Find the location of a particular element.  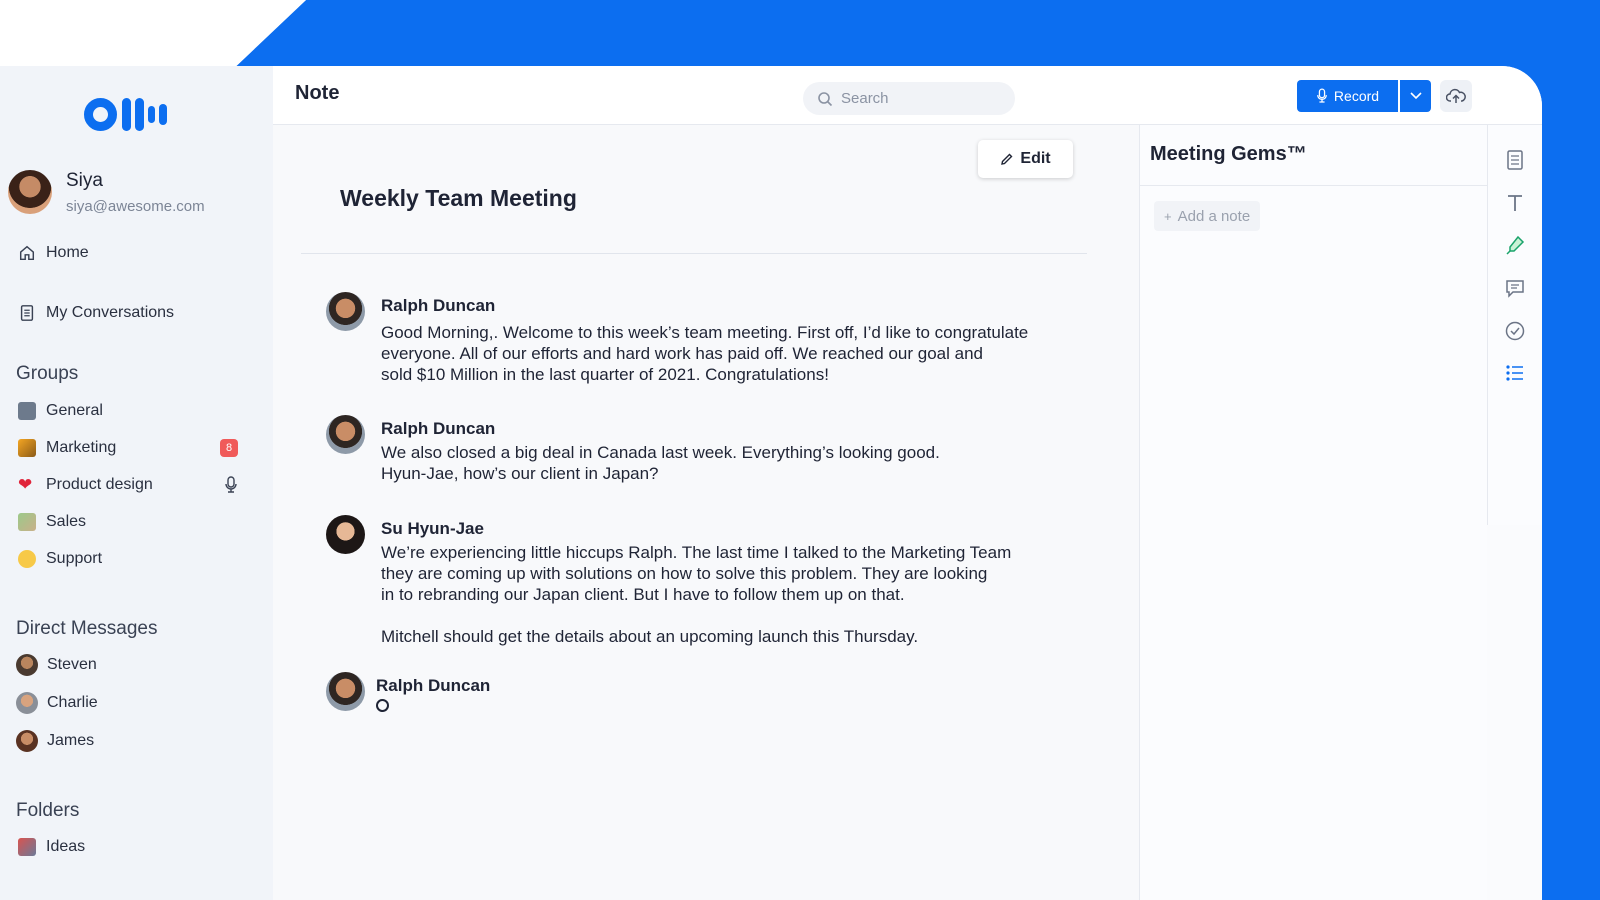

home-icon is located at coordinates (27, 253).